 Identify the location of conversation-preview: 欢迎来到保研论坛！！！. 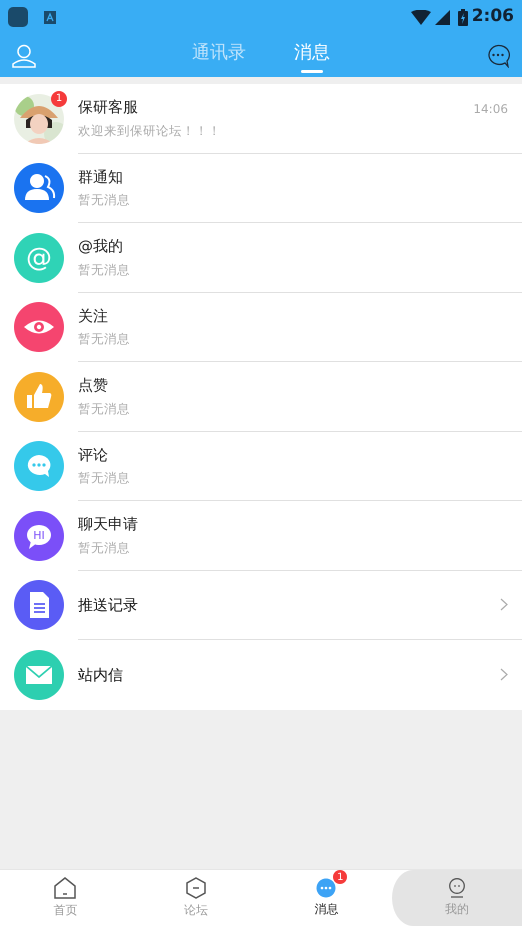
(150, 131).